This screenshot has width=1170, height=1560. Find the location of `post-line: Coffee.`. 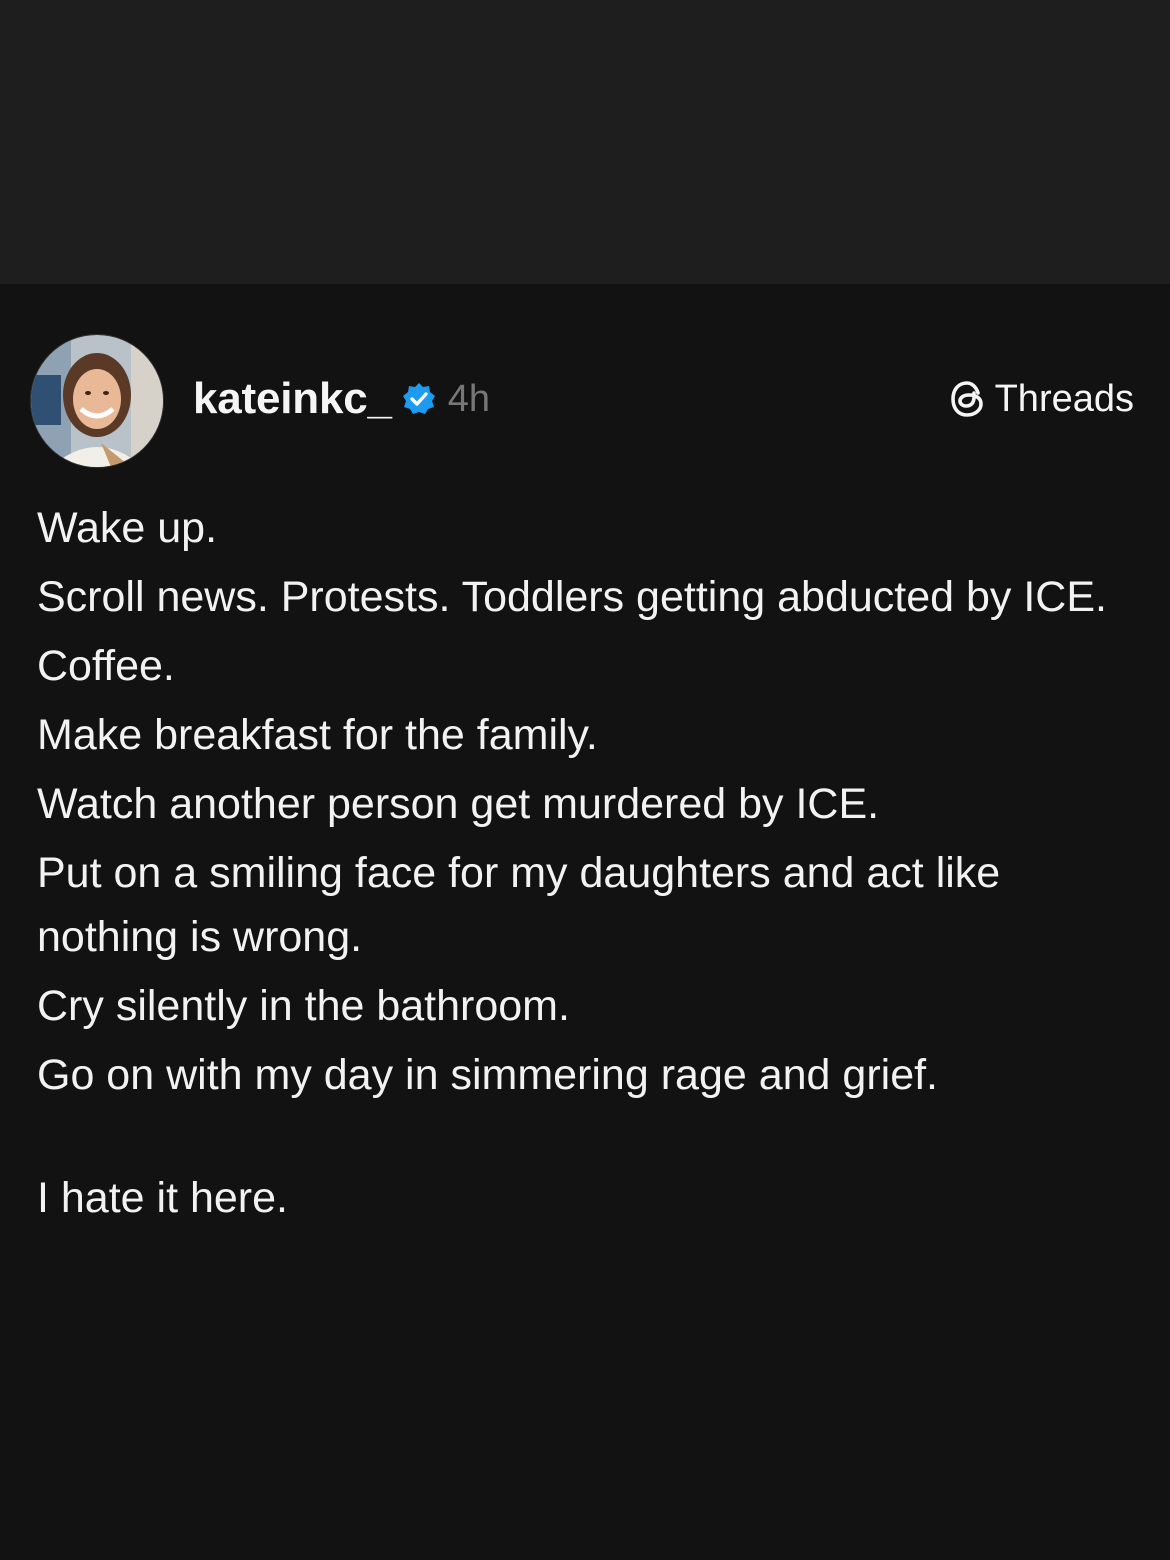

post-line: Coffee. is located at coordinates (106, 666).